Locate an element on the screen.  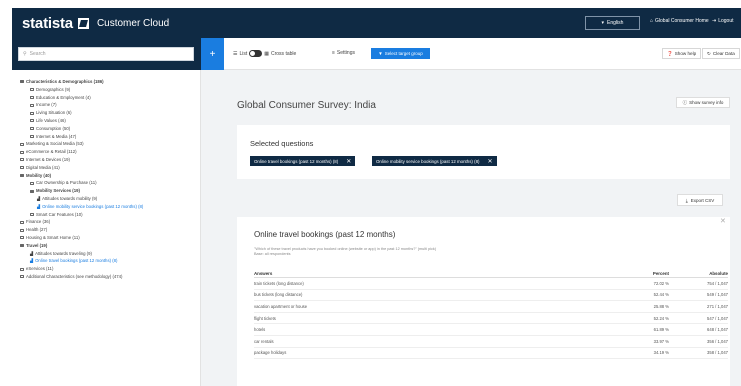
absolute-cell: 547 / 1,047 is located at coordinates (717, 318).